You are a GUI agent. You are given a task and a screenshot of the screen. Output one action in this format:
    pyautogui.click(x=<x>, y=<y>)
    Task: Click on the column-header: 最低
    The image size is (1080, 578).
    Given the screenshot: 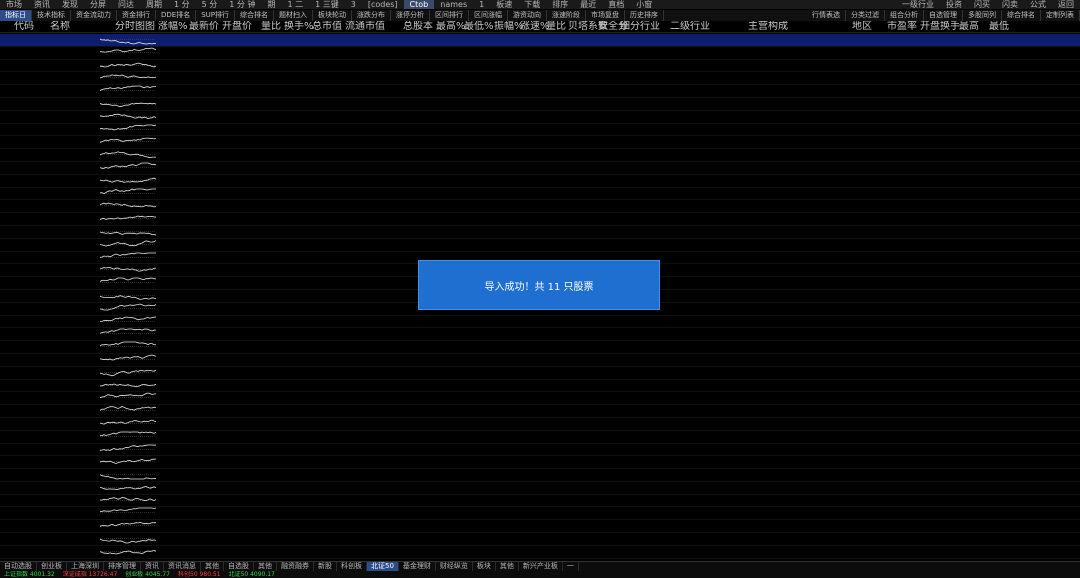 What is the action you would take?
    pyautogui.click(x=997, y=26)
    